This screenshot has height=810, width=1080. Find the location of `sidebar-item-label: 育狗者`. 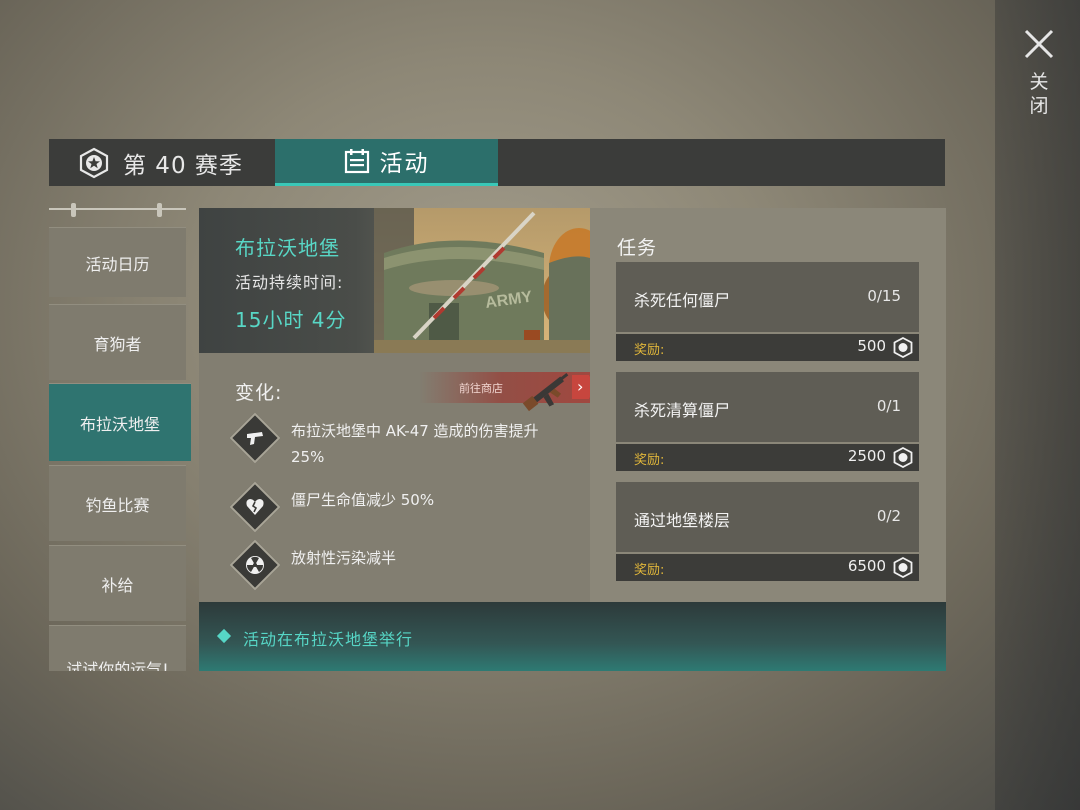

sidebar-item-label: 育狗者 is located at coordinates (117, 344).